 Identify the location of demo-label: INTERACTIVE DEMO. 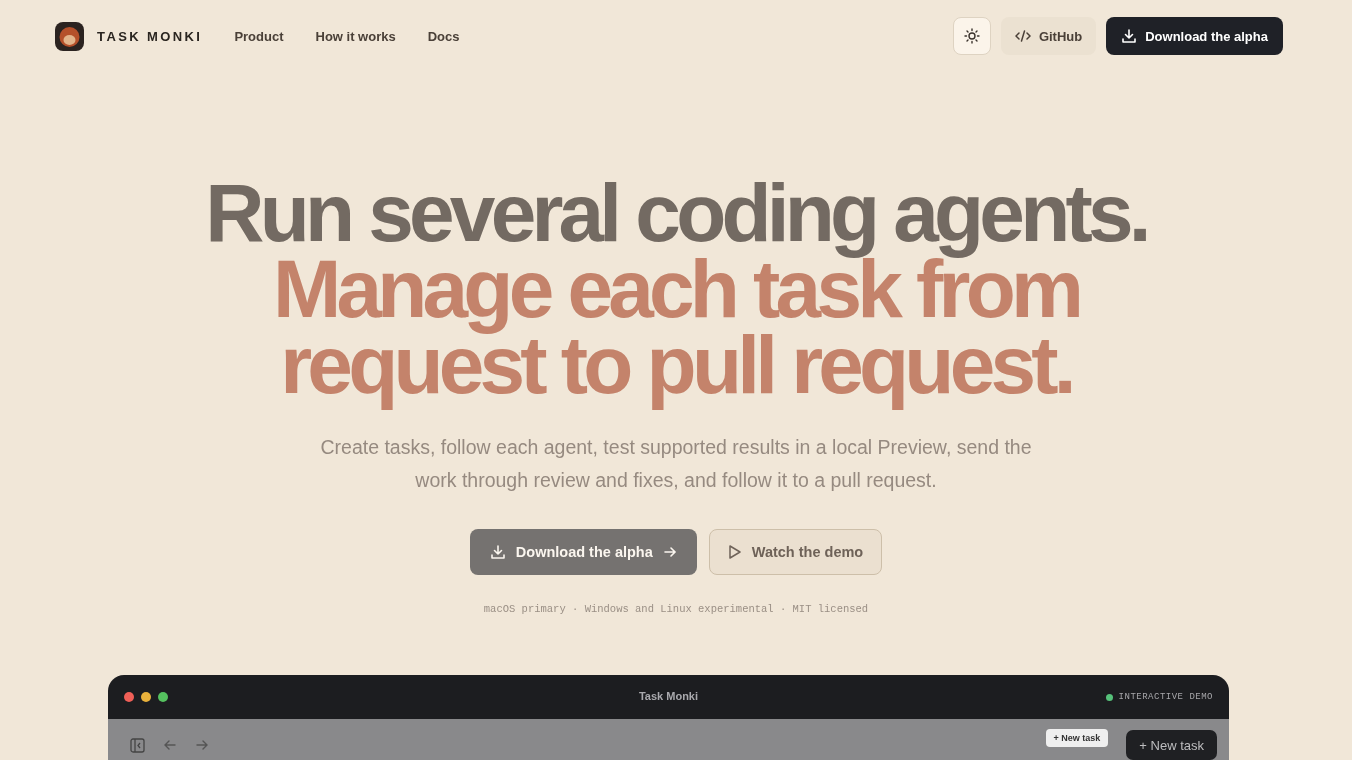
(1165, 697).